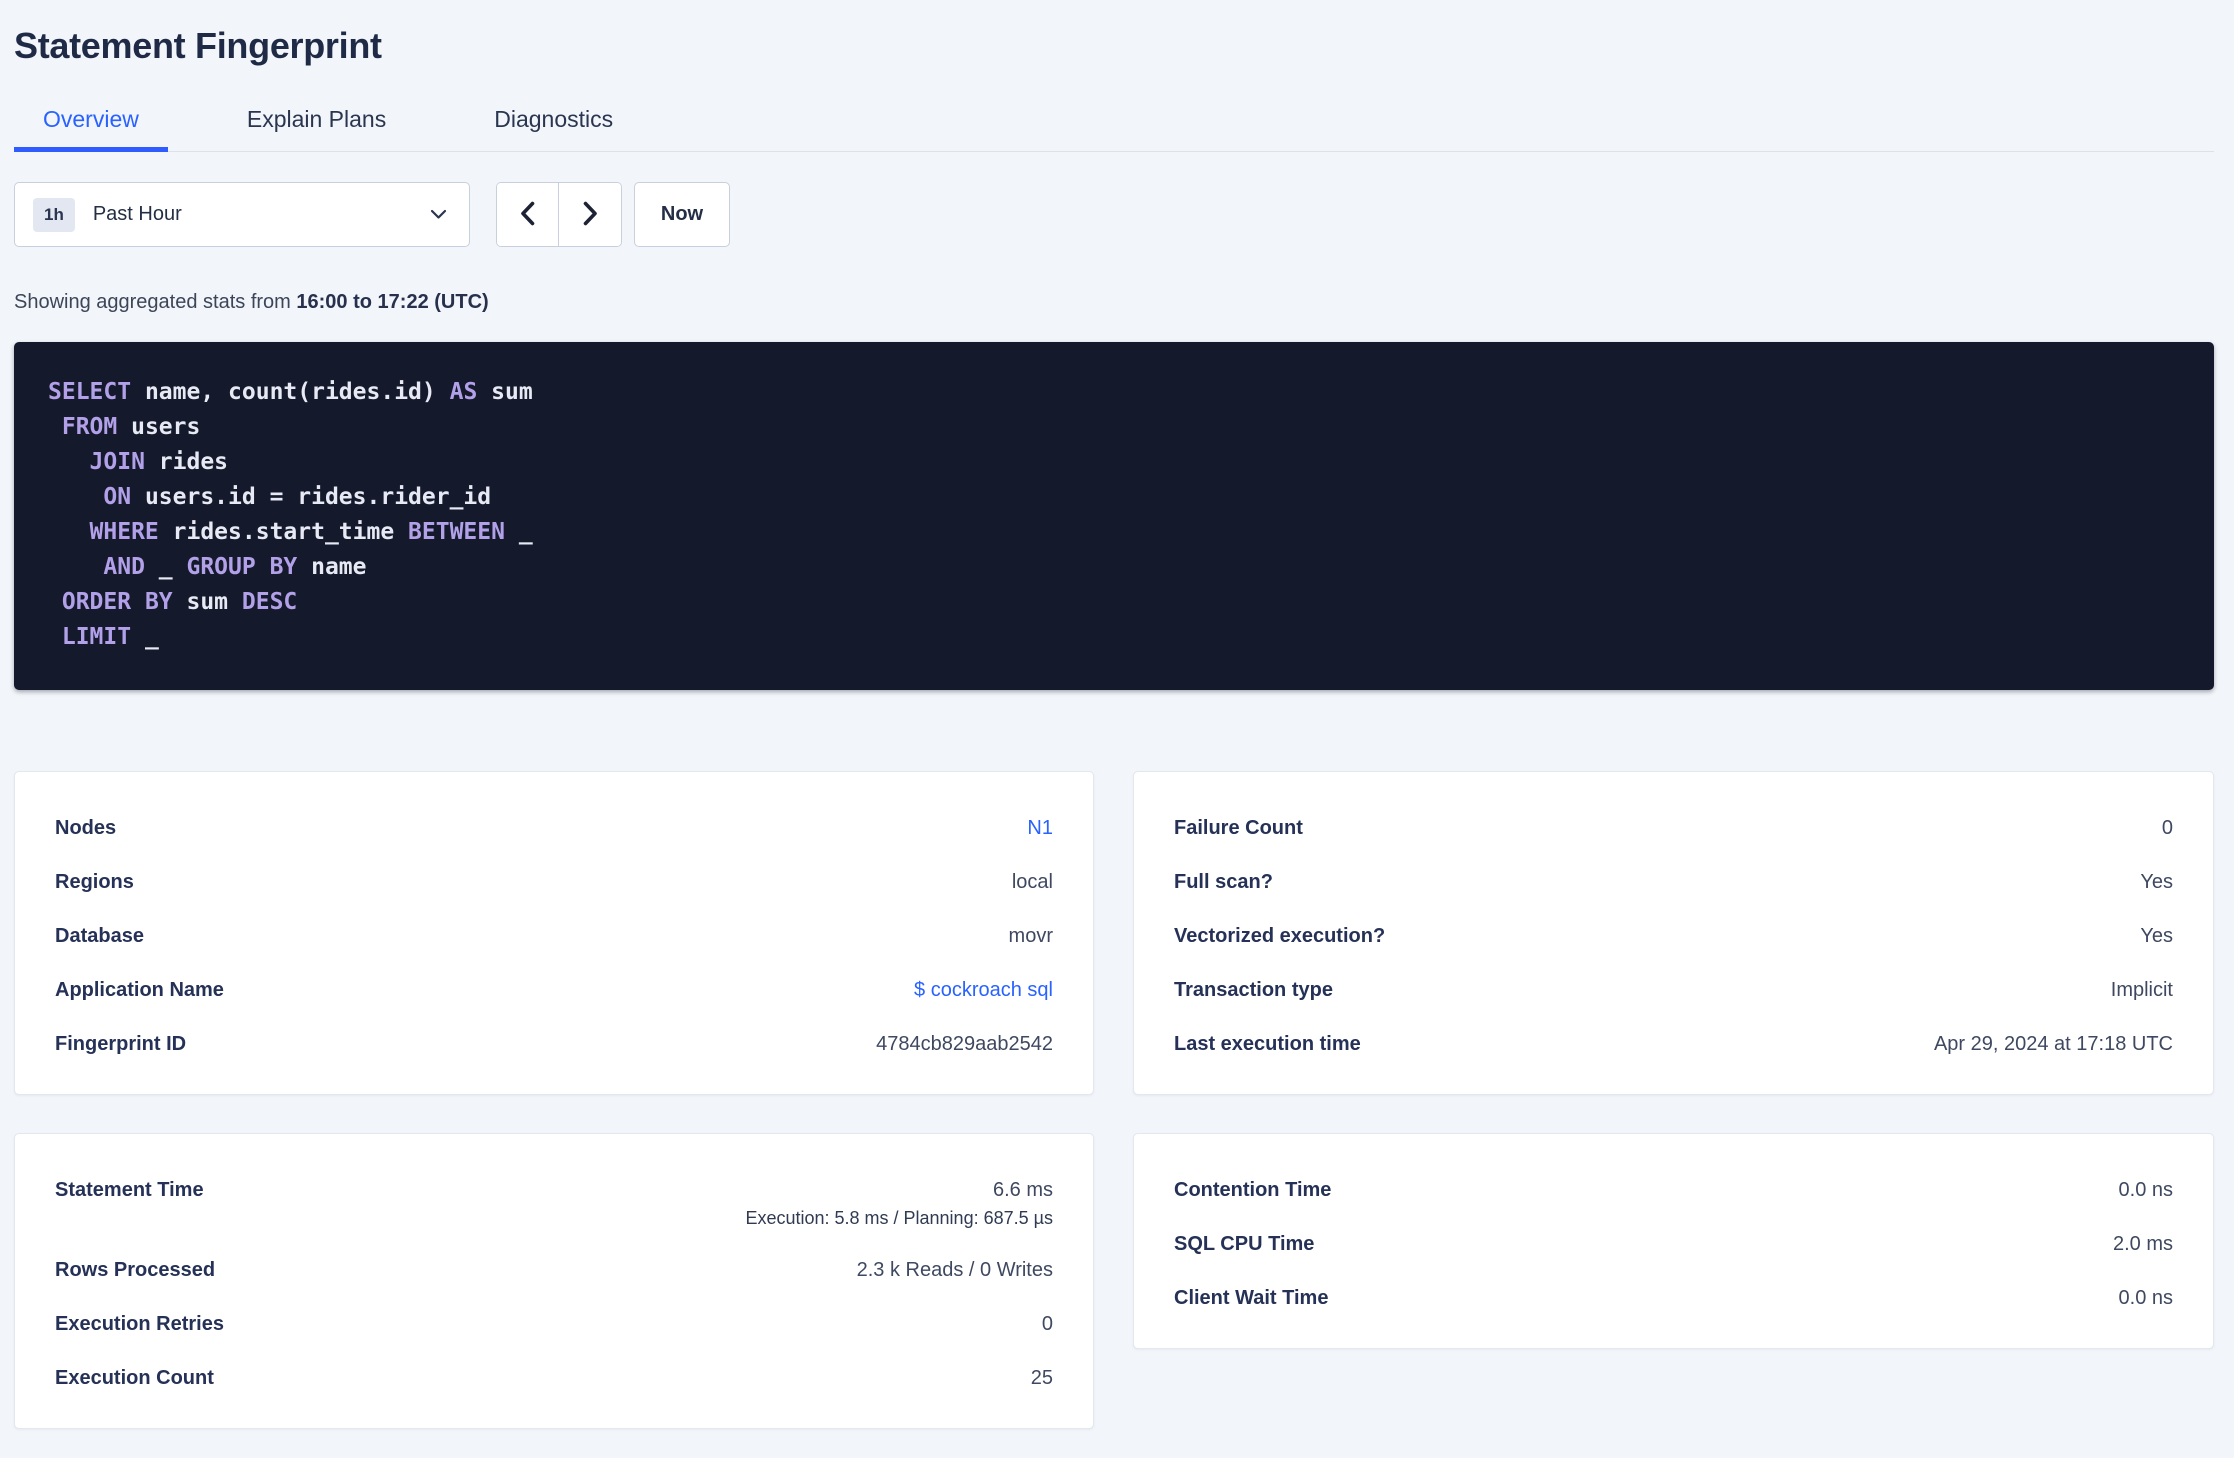 The width and height of the screenshot is (2234, 1458). Describe the element at coordinates (554, 828) in the screenshot. I see `stat-row: Nodes N1` at that location.